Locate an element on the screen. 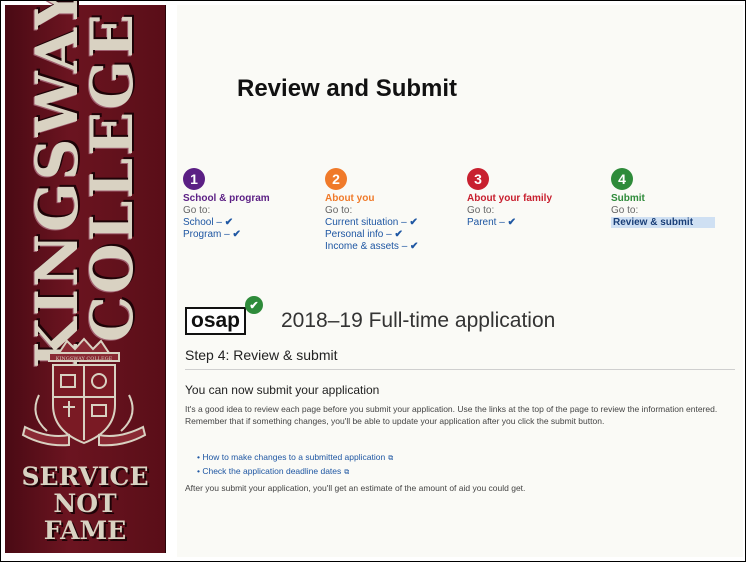 The width and height of the screenshot is (746, 562). step-name: Submit is located at coordinates (628, 198).